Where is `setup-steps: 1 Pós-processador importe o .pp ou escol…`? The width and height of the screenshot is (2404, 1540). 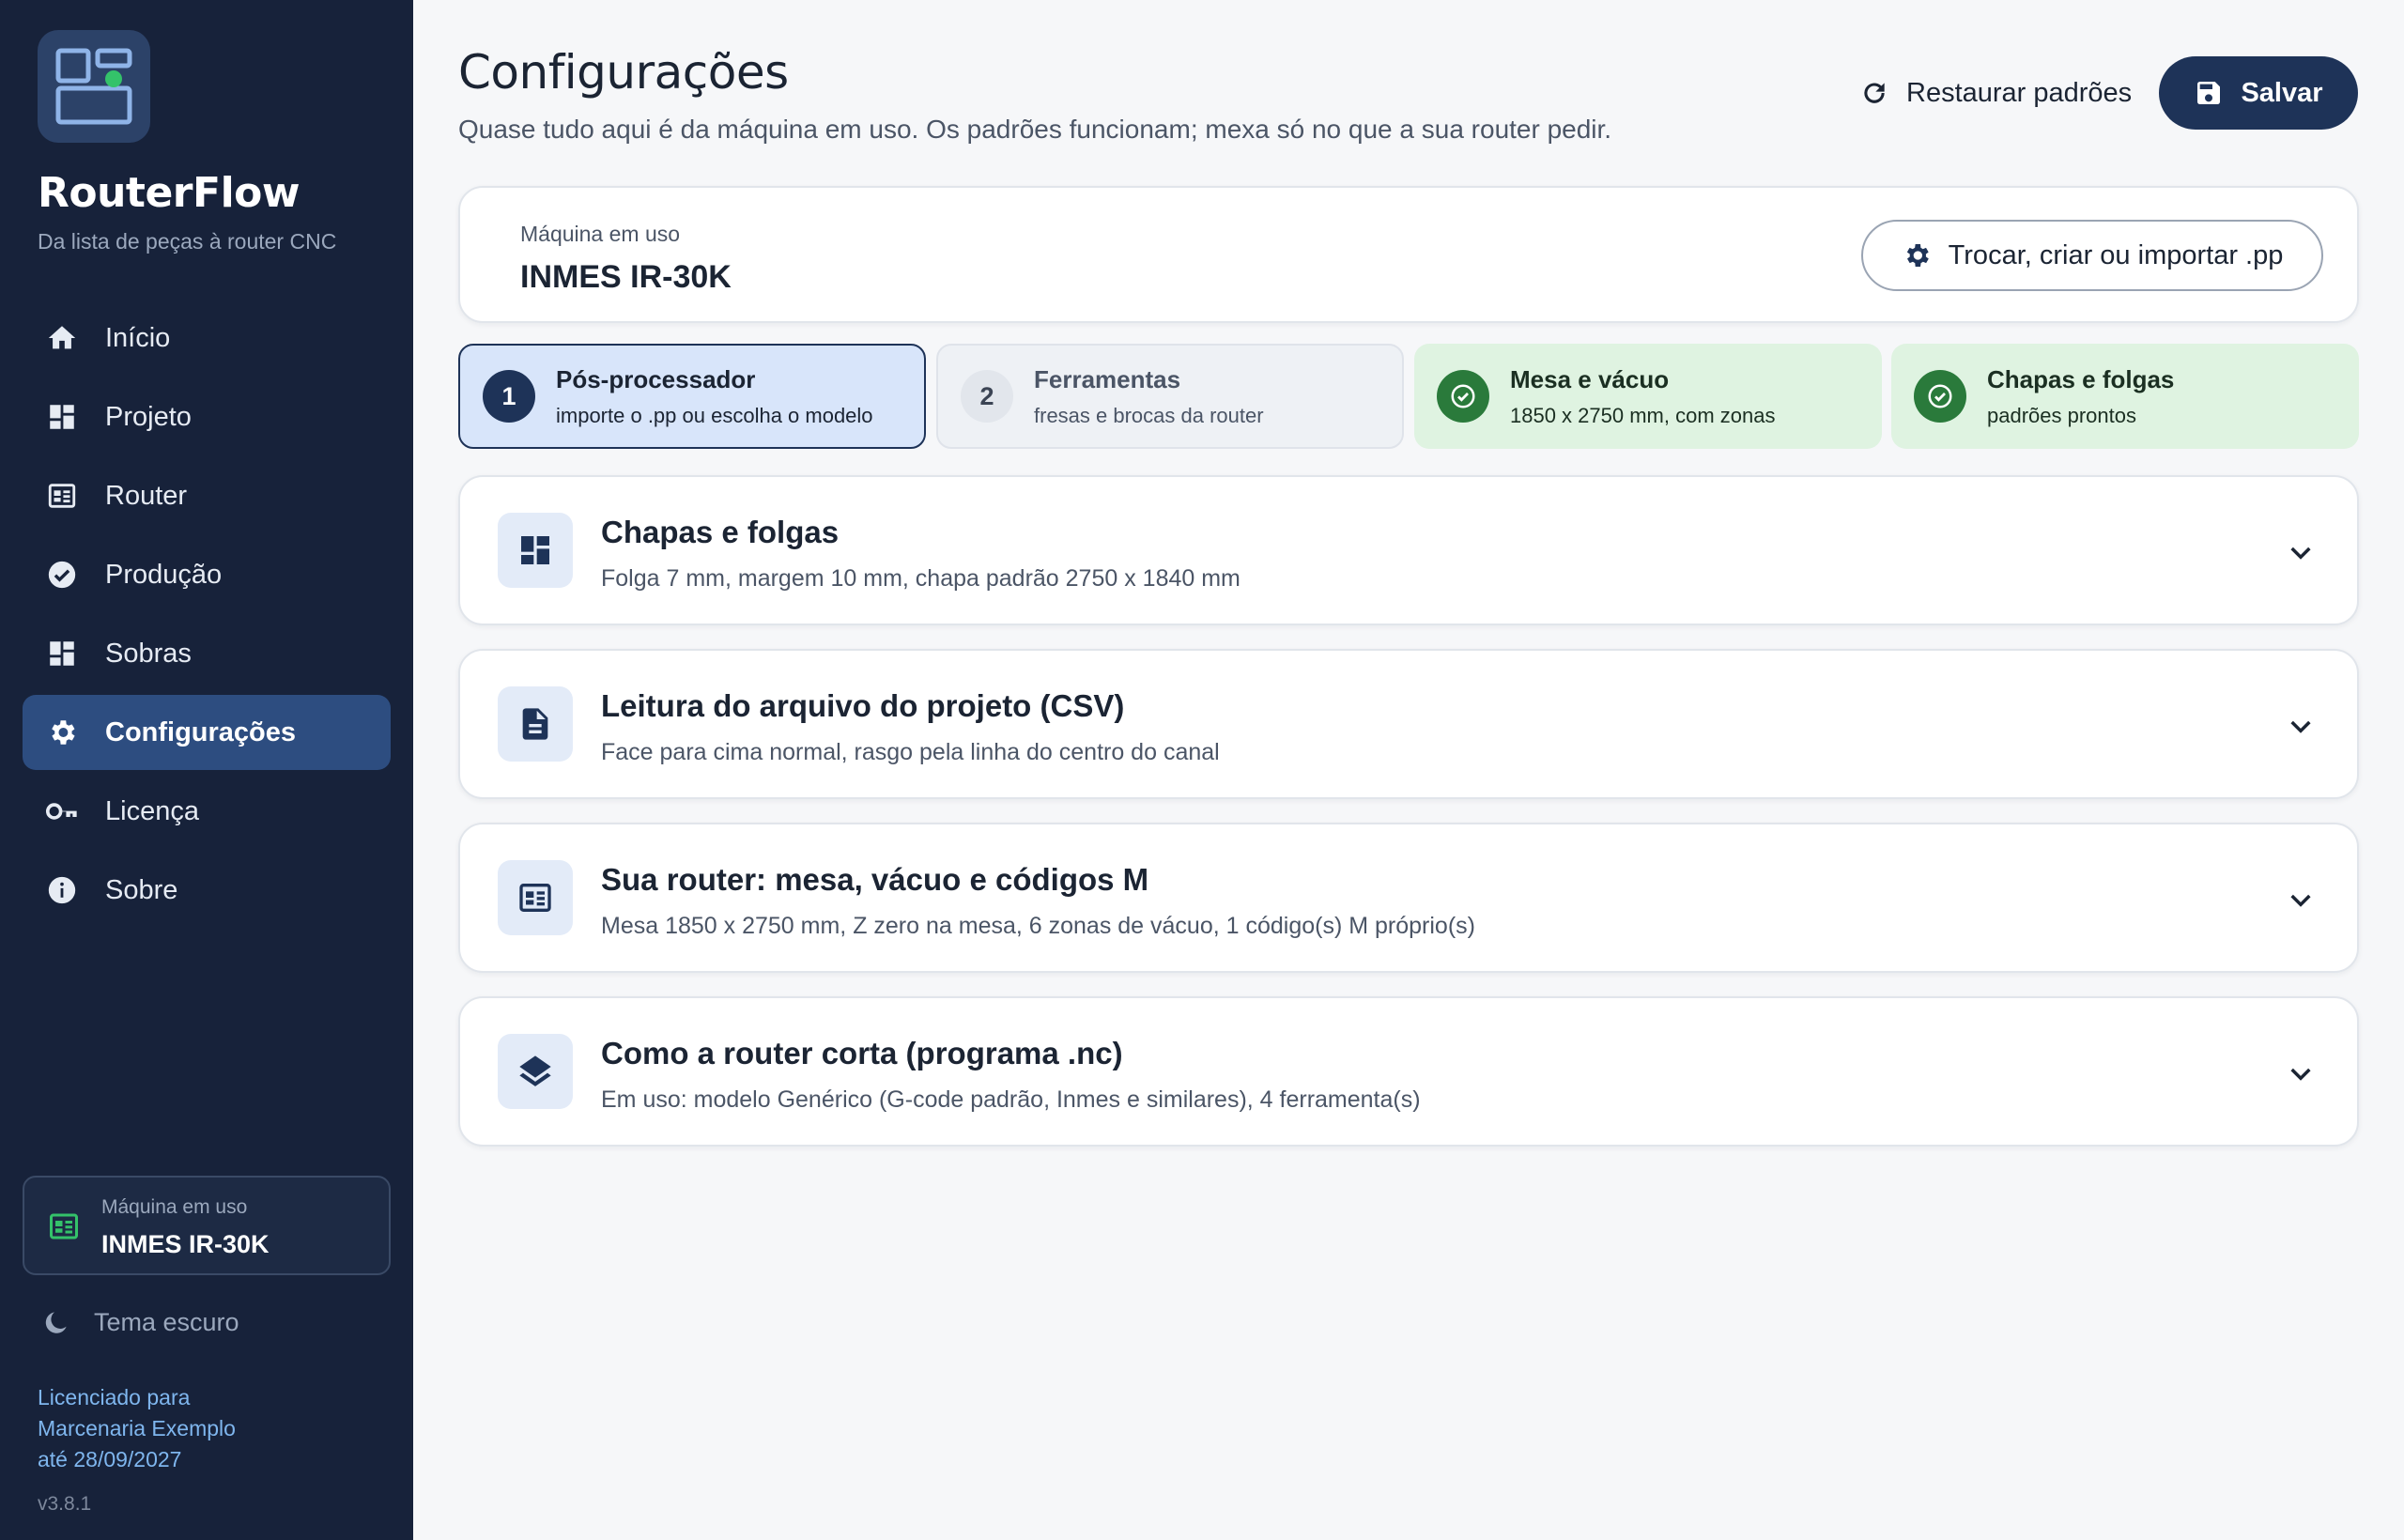
setup-steps: 1 Pós-processador importe o .pp ou escol… is located at coordinates (1408, 396).